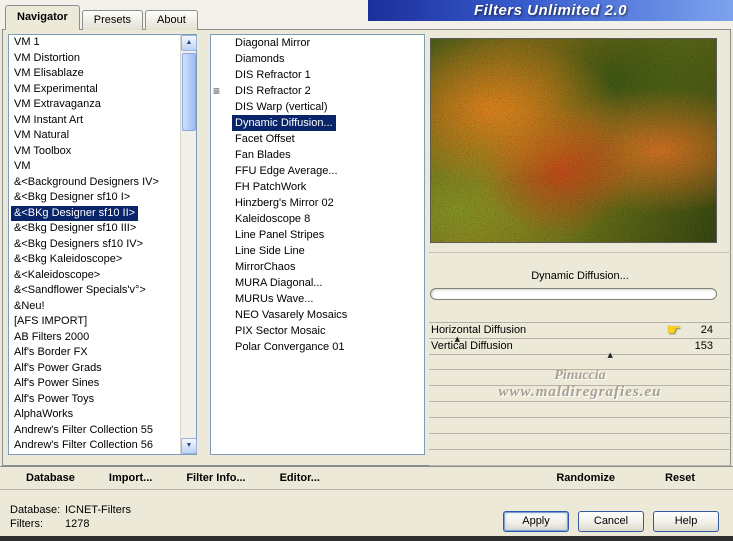  Describe the element at coordinates (52, 336) in the screenshot. I see `category-label: AB Filters 2000` at that location.